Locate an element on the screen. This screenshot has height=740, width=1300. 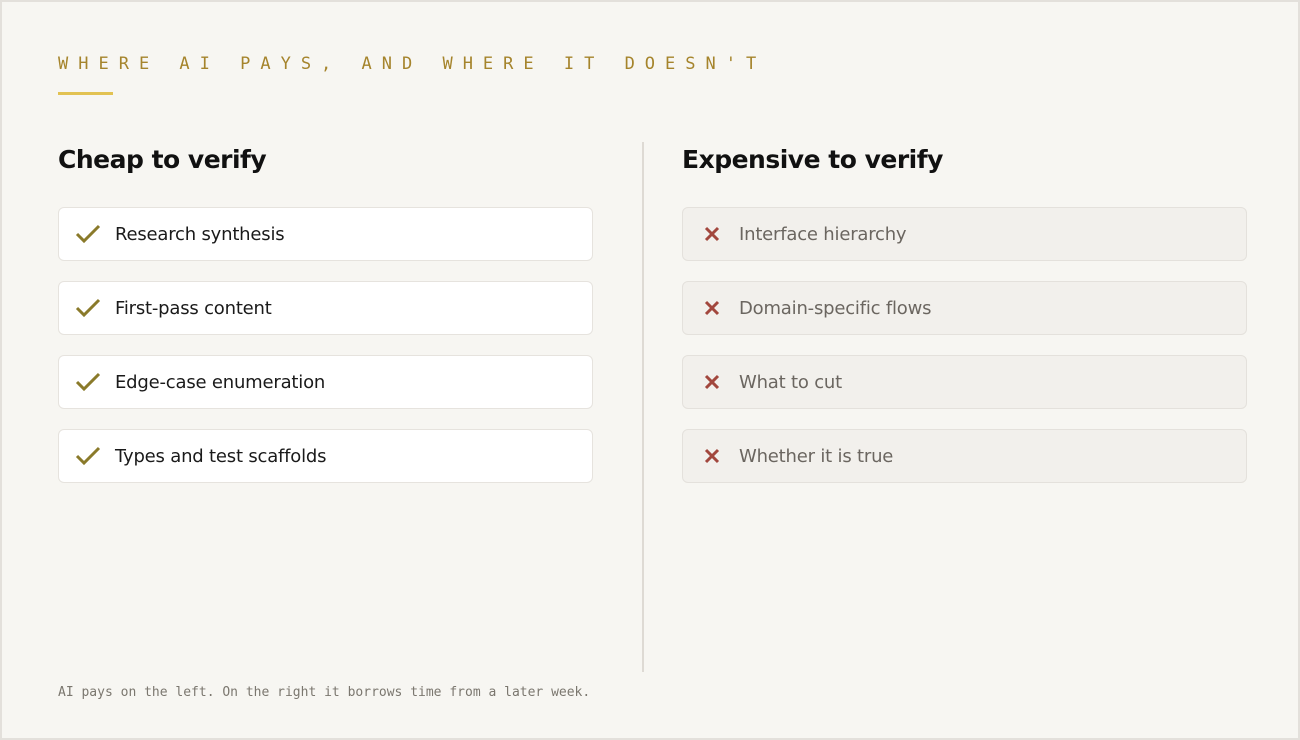
column-title-cheap: Cheap to verify is located at coordinates (162, 159).